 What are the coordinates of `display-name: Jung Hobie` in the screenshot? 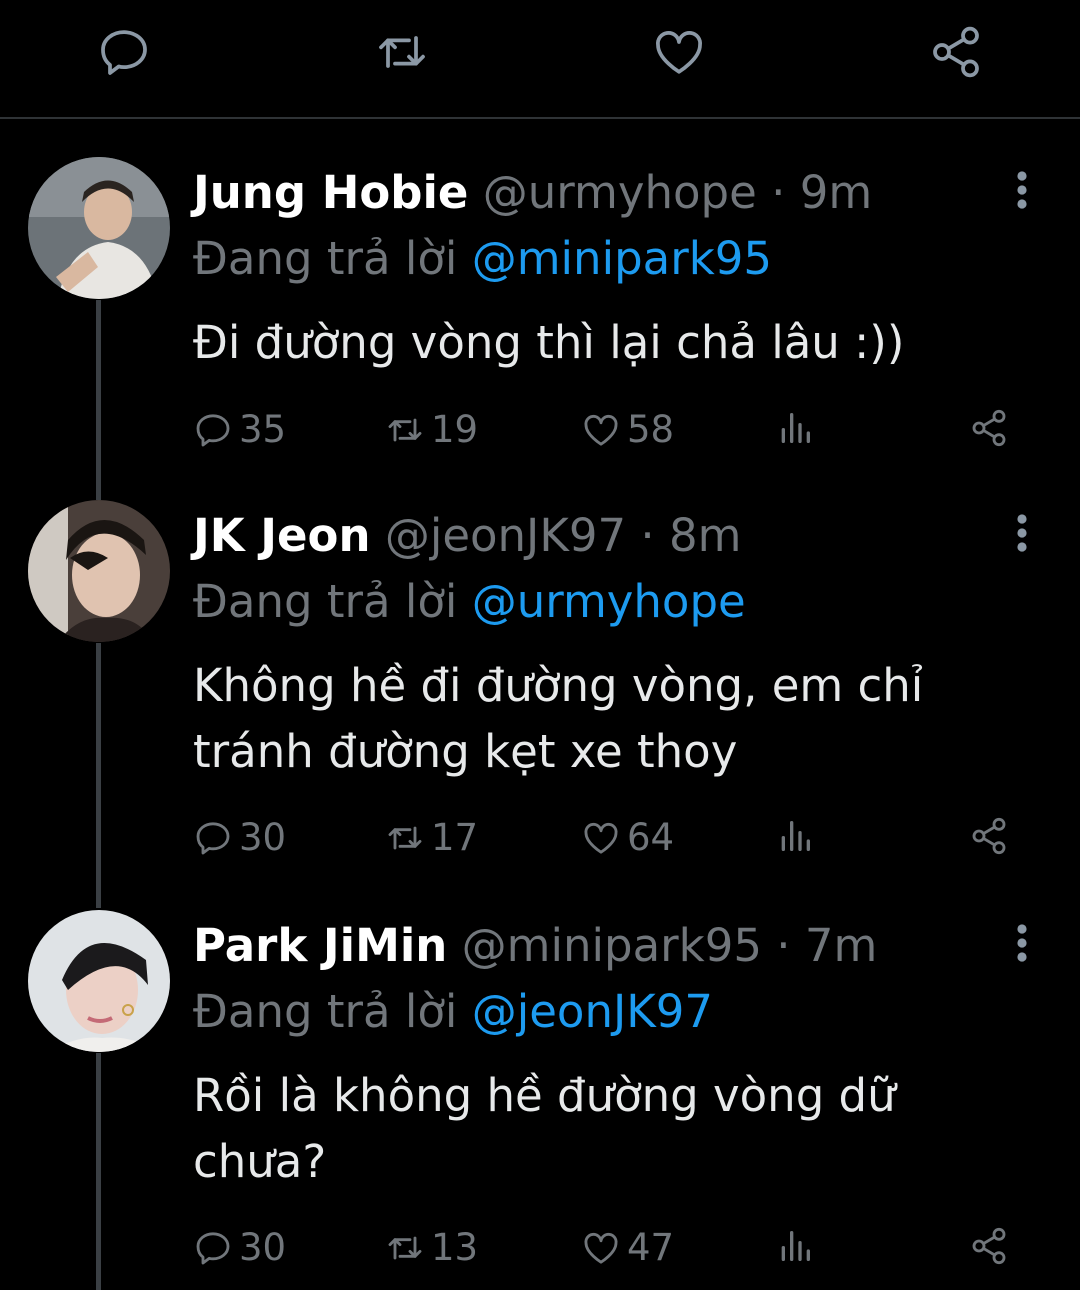 It's located at (330, 192).